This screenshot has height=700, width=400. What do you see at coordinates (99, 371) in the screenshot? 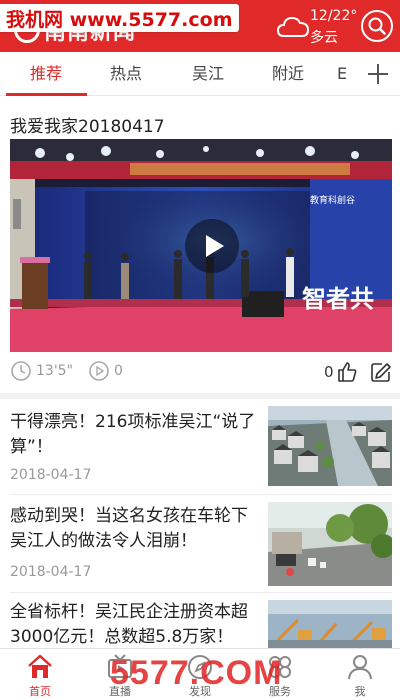
I see `play-count-icon` at bounding box center [99, 371].